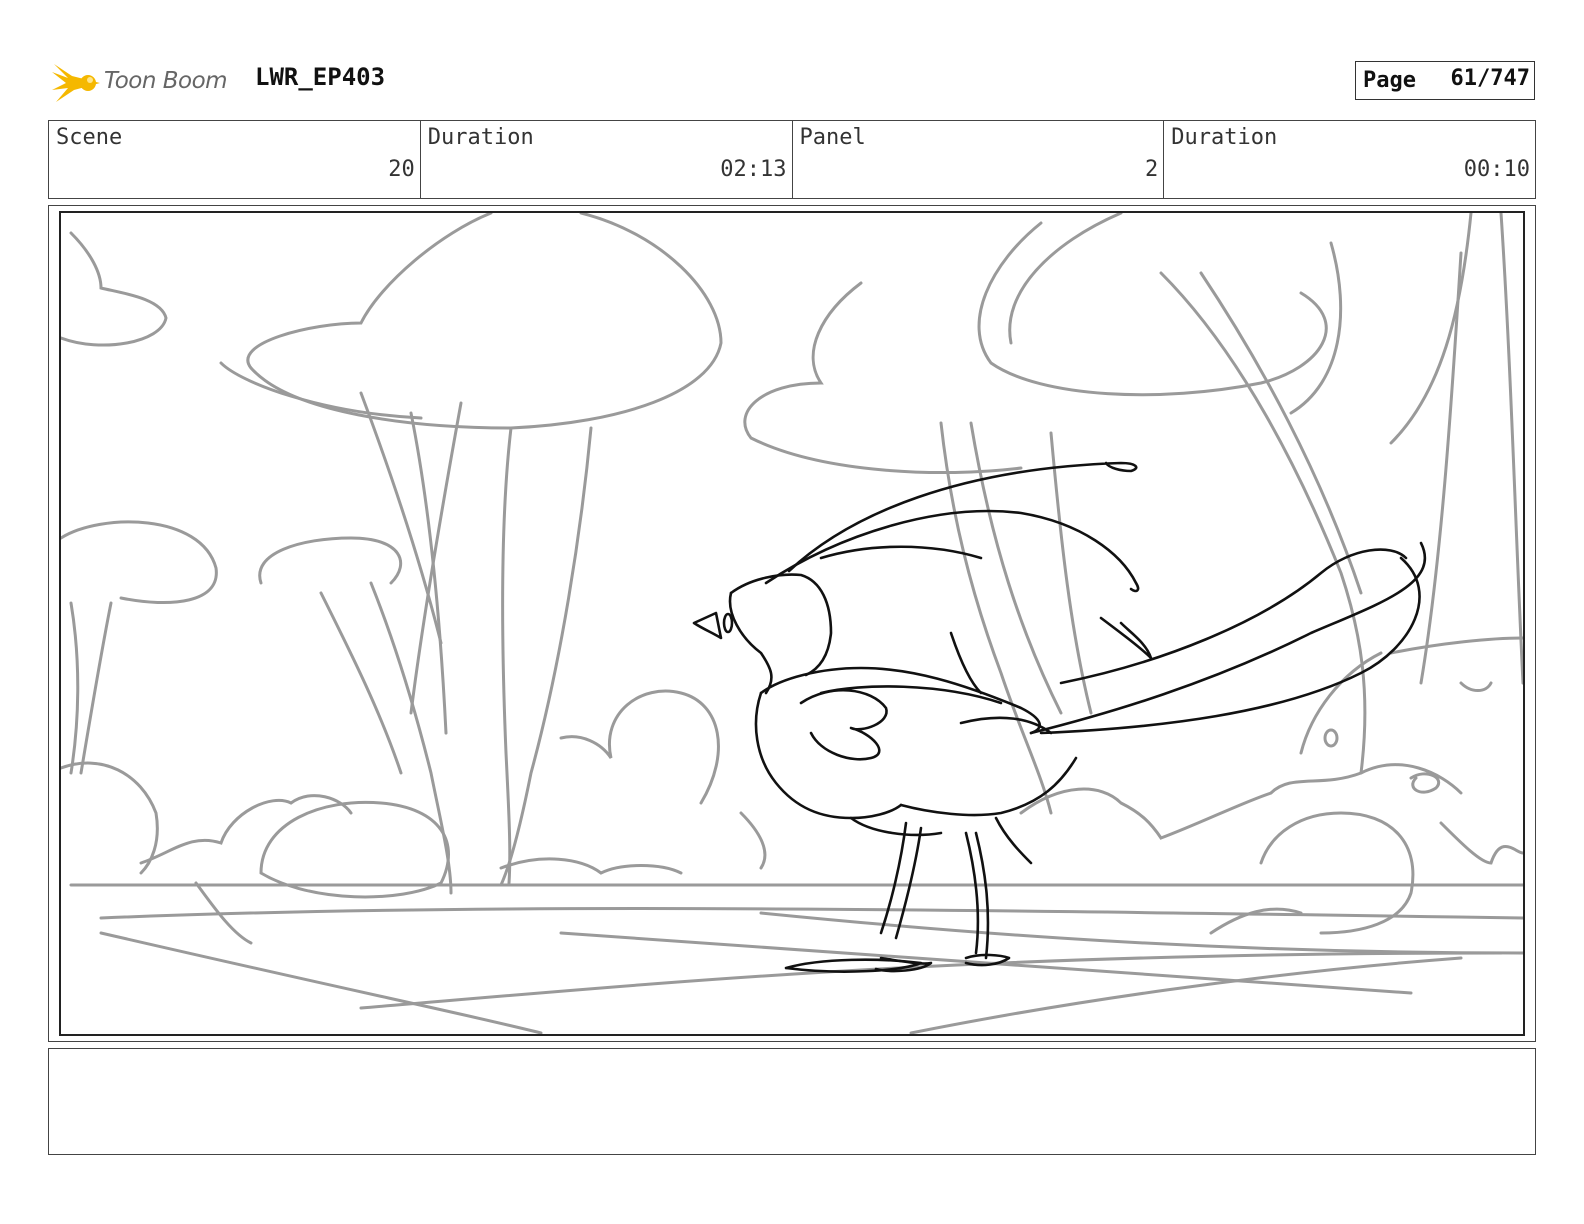 The height and width of the screenshot is (1224, 1584). Describe the element at coordinates (320, 77) in the screenshot. I see `project-title: LWR_EP403` at that location.